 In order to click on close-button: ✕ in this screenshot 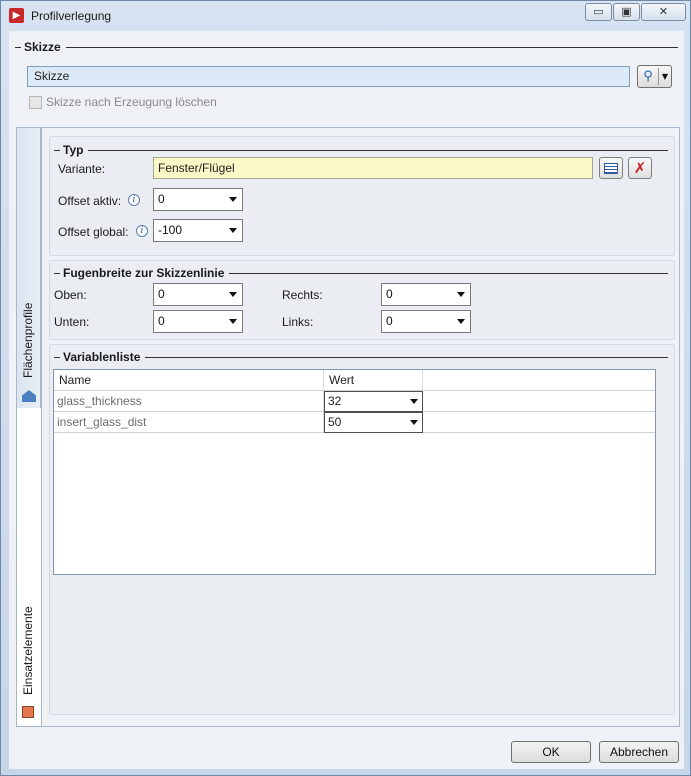, I will do `click(663, 12)`.